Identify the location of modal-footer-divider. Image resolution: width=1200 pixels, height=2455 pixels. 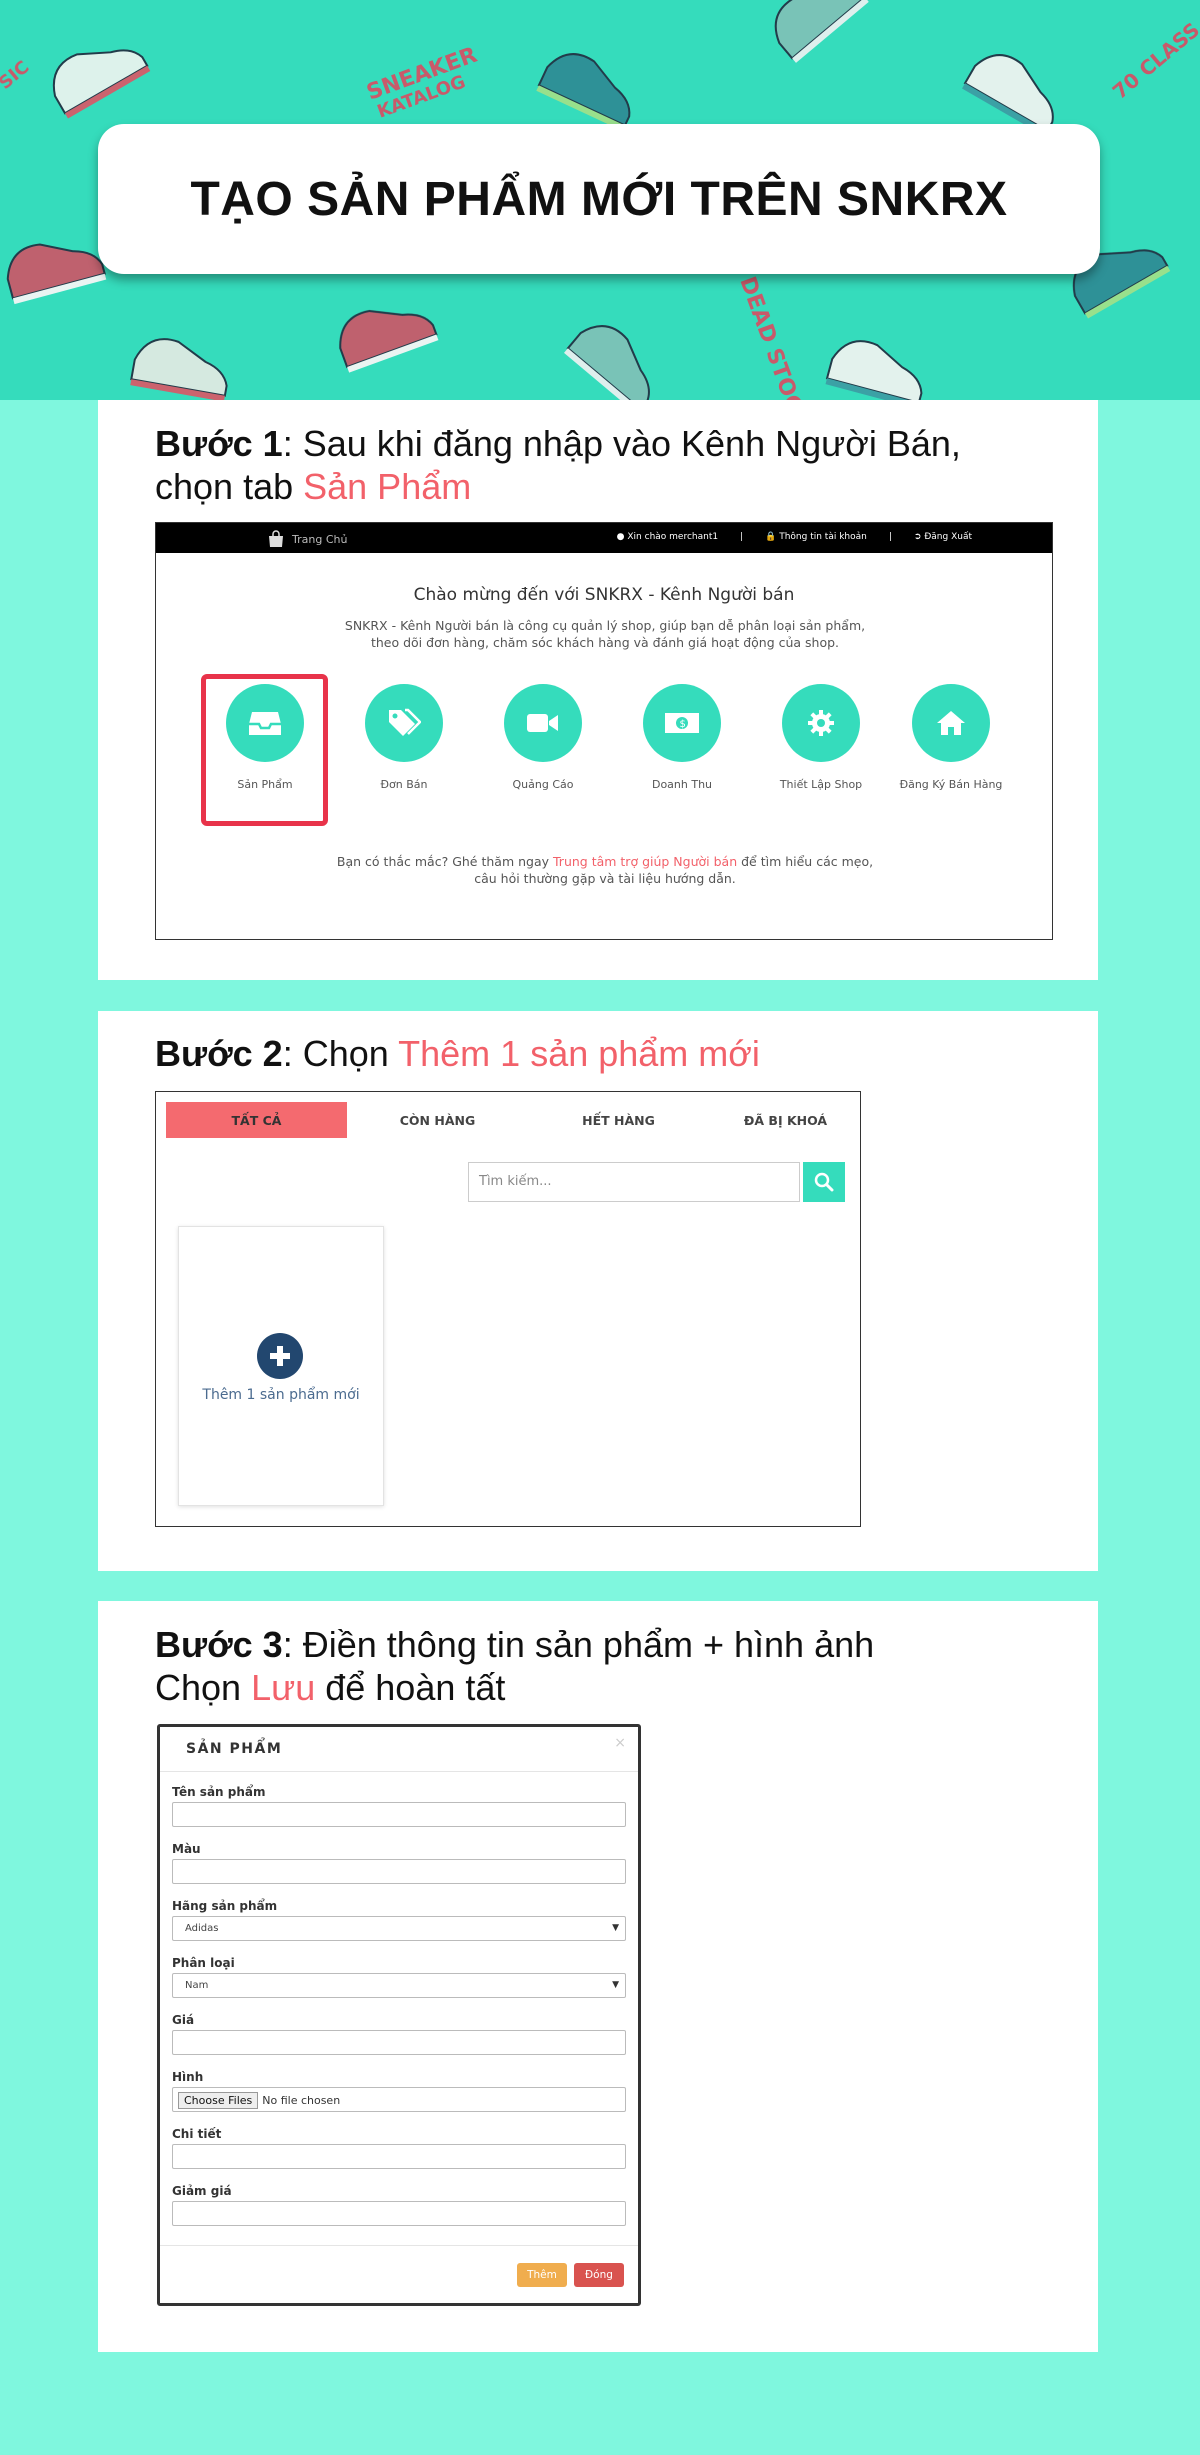
(399, 2245).